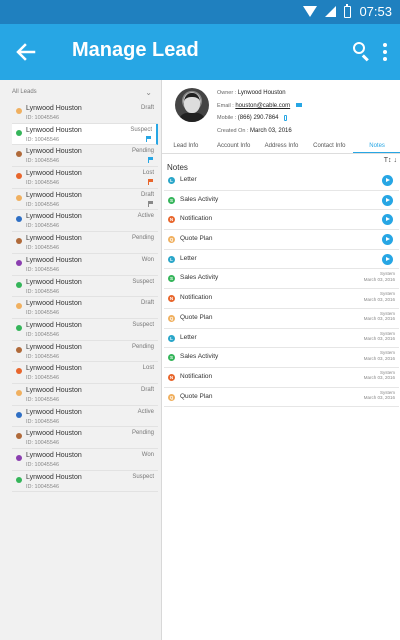 The image size is (400, 640). What do you see at coordinates (281, 339) in the screenshot?
I see `note-item: L Letter System March 03, 2016` at bounding box center [281, 339].